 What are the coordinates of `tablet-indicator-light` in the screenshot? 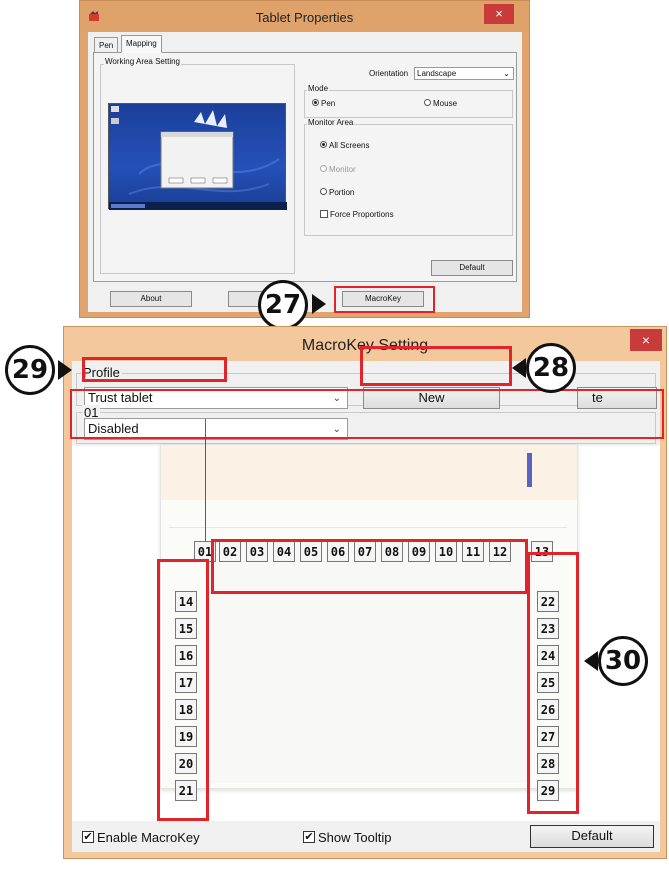 It's located at (529, 470).